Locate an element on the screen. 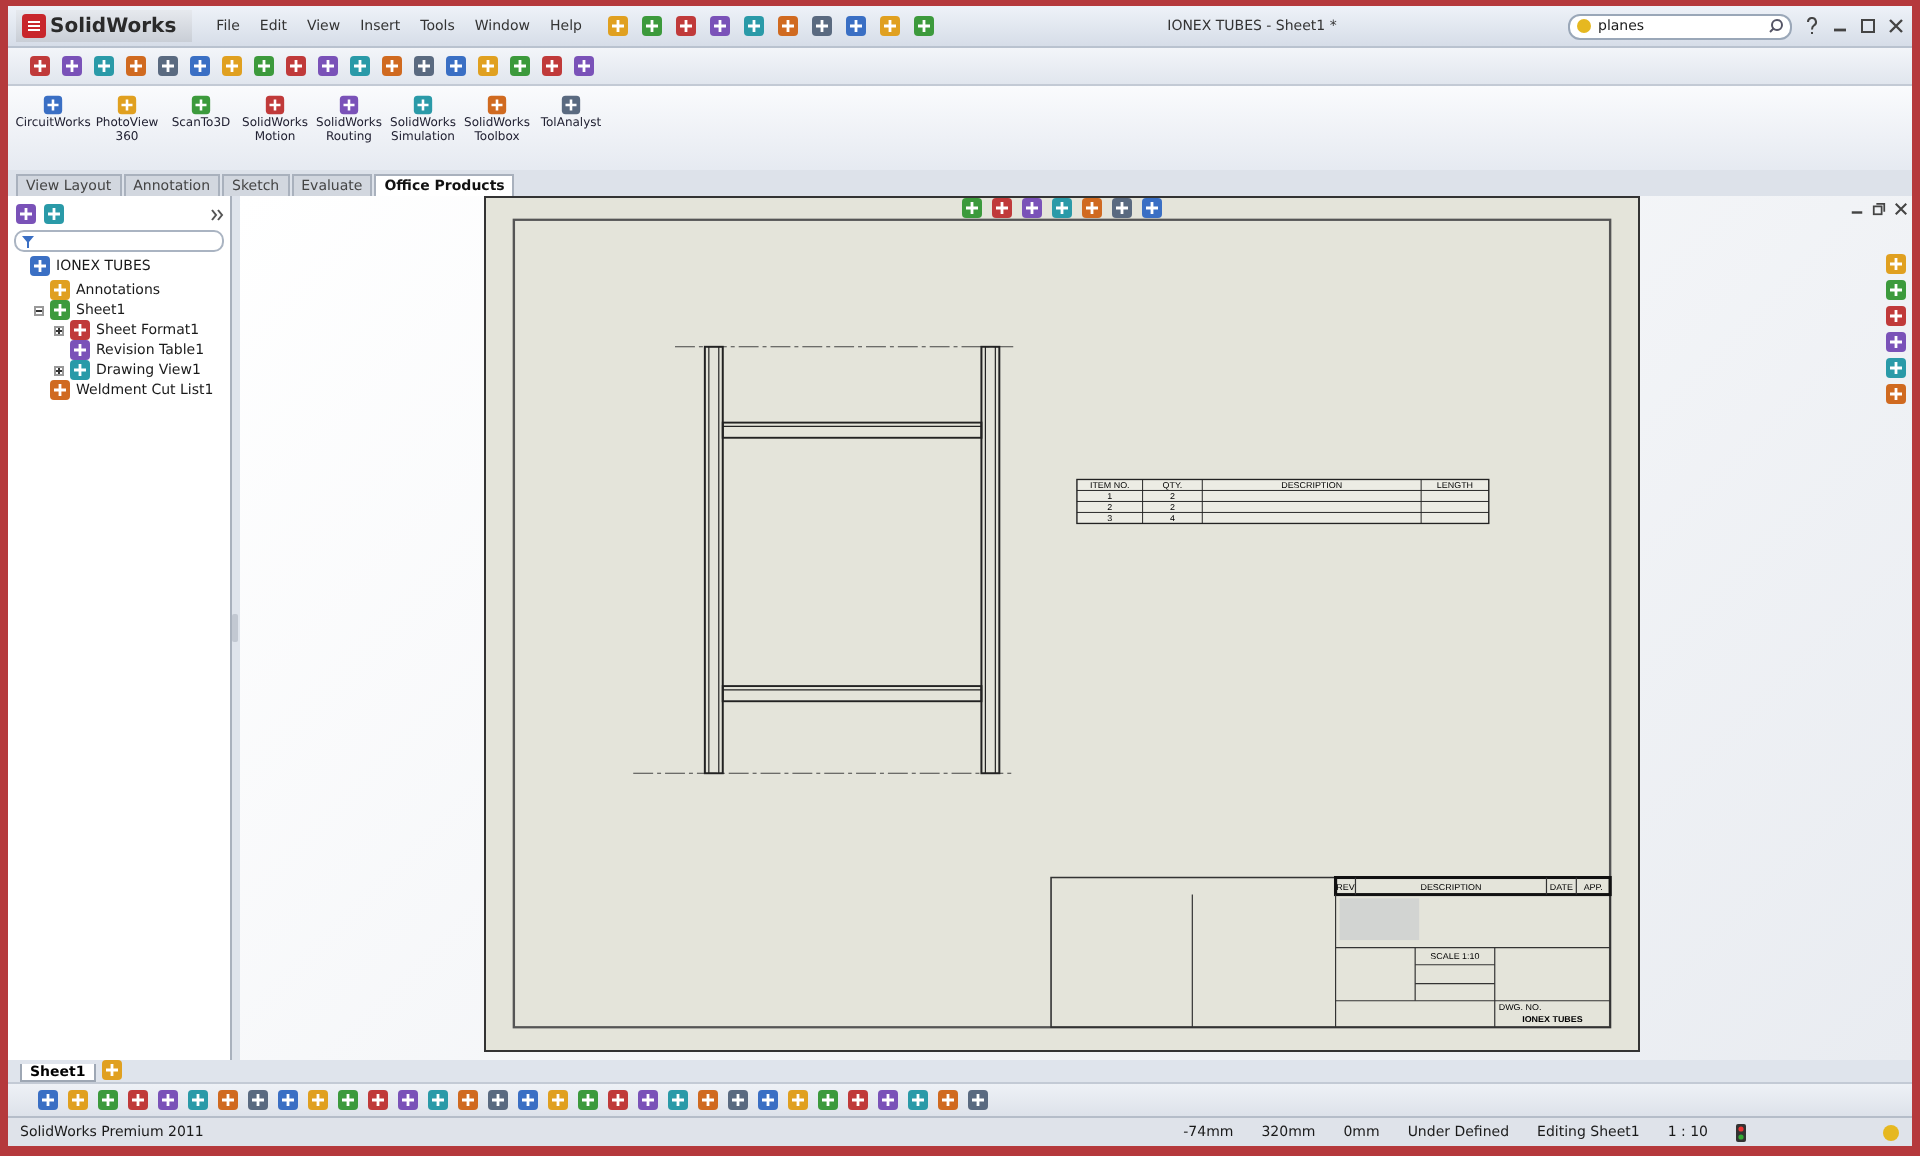 The image size is (1920, 1156). filter-field is located at coordinates (119, 241).